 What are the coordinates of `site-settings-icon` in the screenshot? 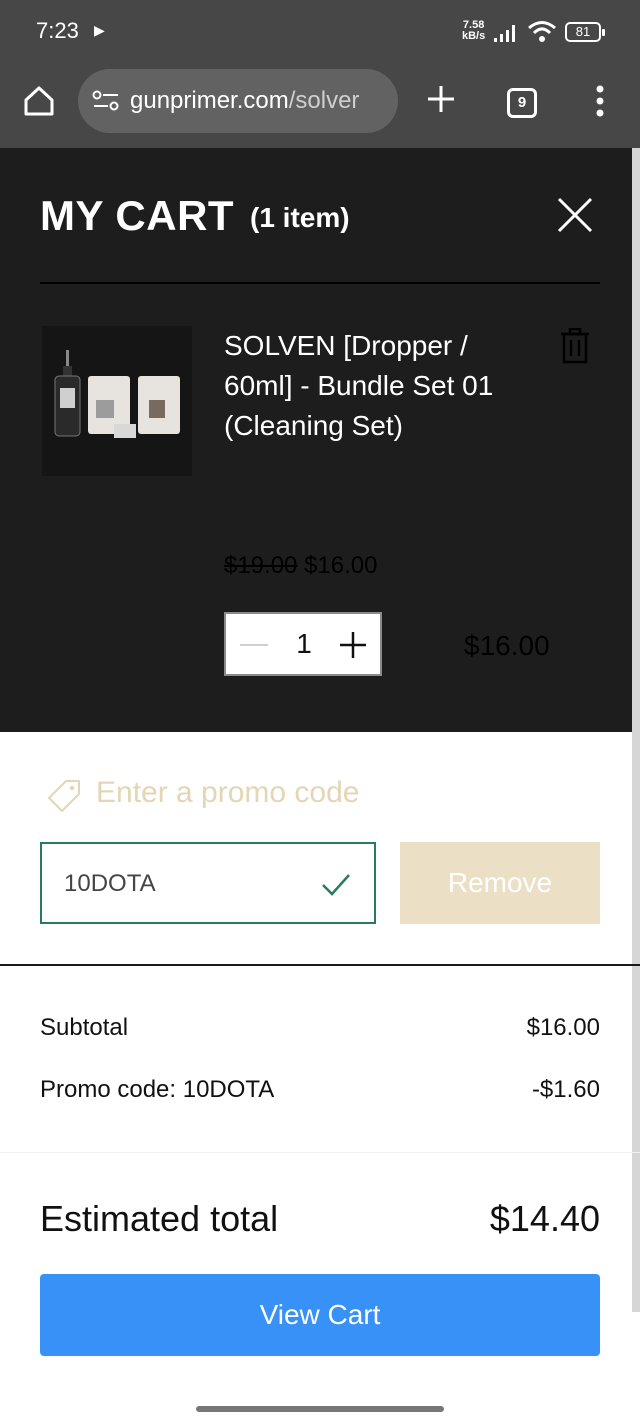 It's located at (106, 101).